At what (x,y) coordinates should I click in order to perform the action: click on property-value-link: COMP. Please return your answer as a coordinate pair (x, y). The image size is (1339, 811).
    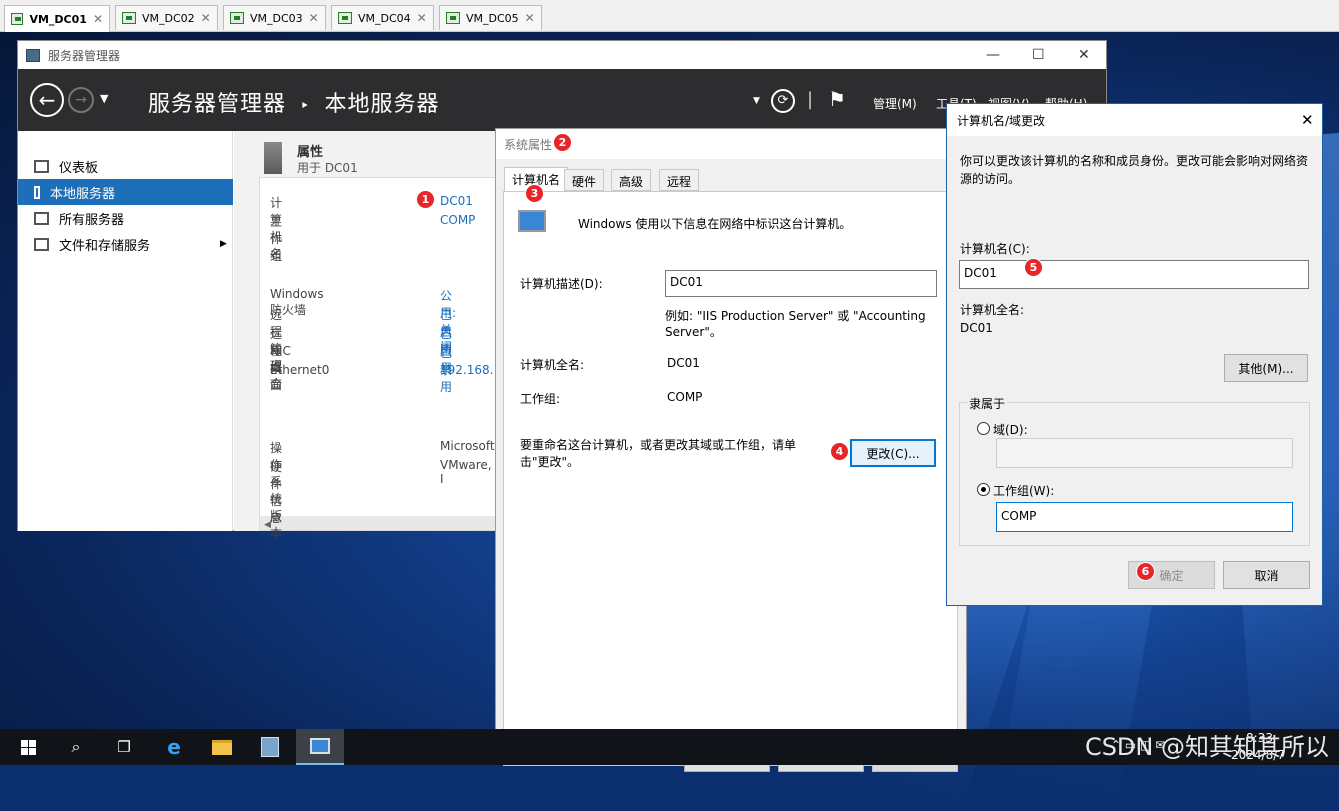
    Looking at the image, I should click on (457, 220).